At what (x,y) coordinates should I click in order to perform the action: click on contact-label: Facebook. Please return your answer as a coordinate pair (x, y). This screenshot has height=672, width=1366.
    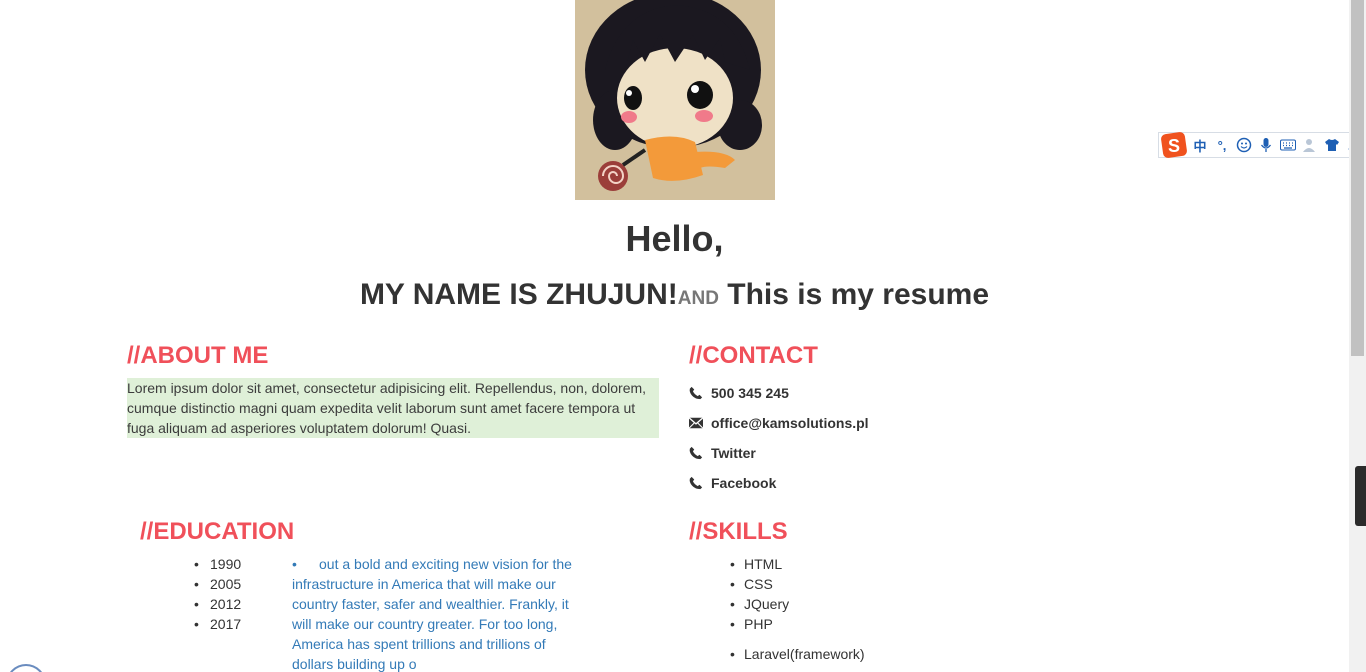
    Looking at the image, I should click on (744, 483).